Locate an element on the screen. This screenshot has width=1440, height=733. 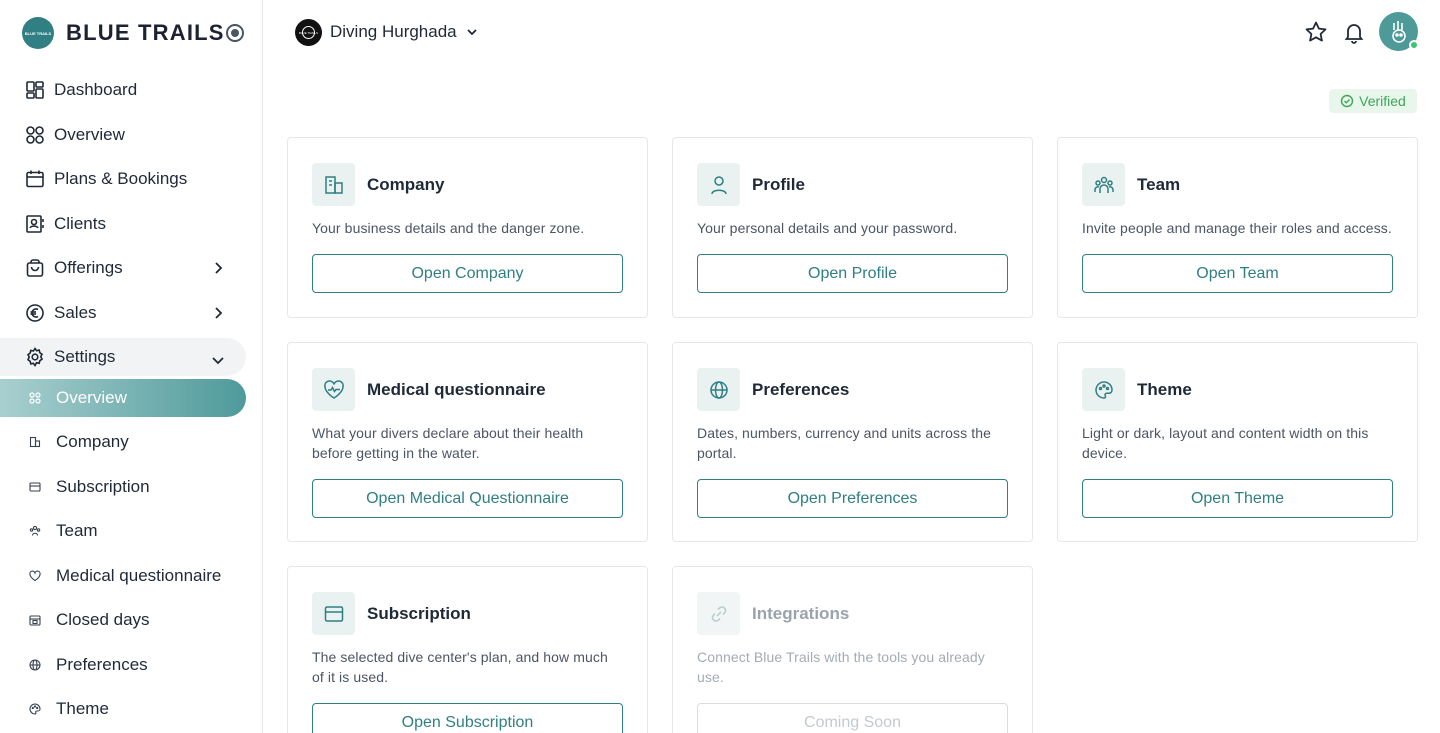
settings-sub-overview: Overview is located at coordinates (123, 398).